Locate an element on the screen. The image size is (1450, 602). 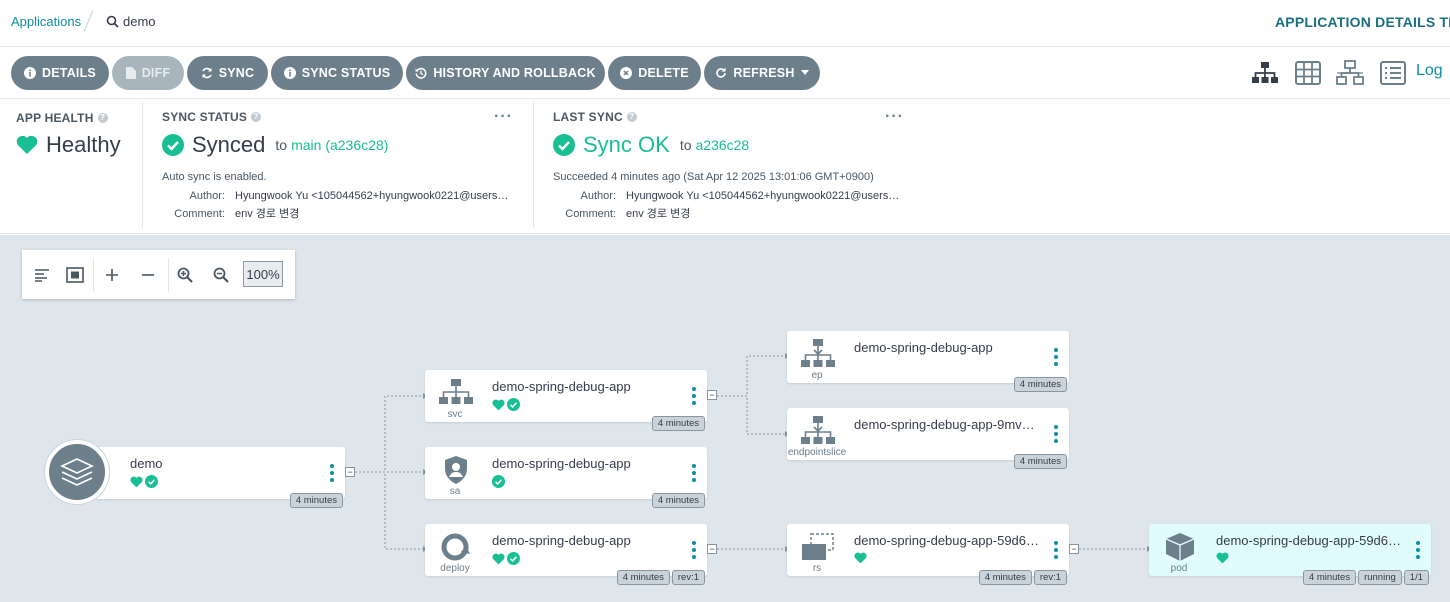
ready-badge: 1/1 is located at coordinates (1416, 577).